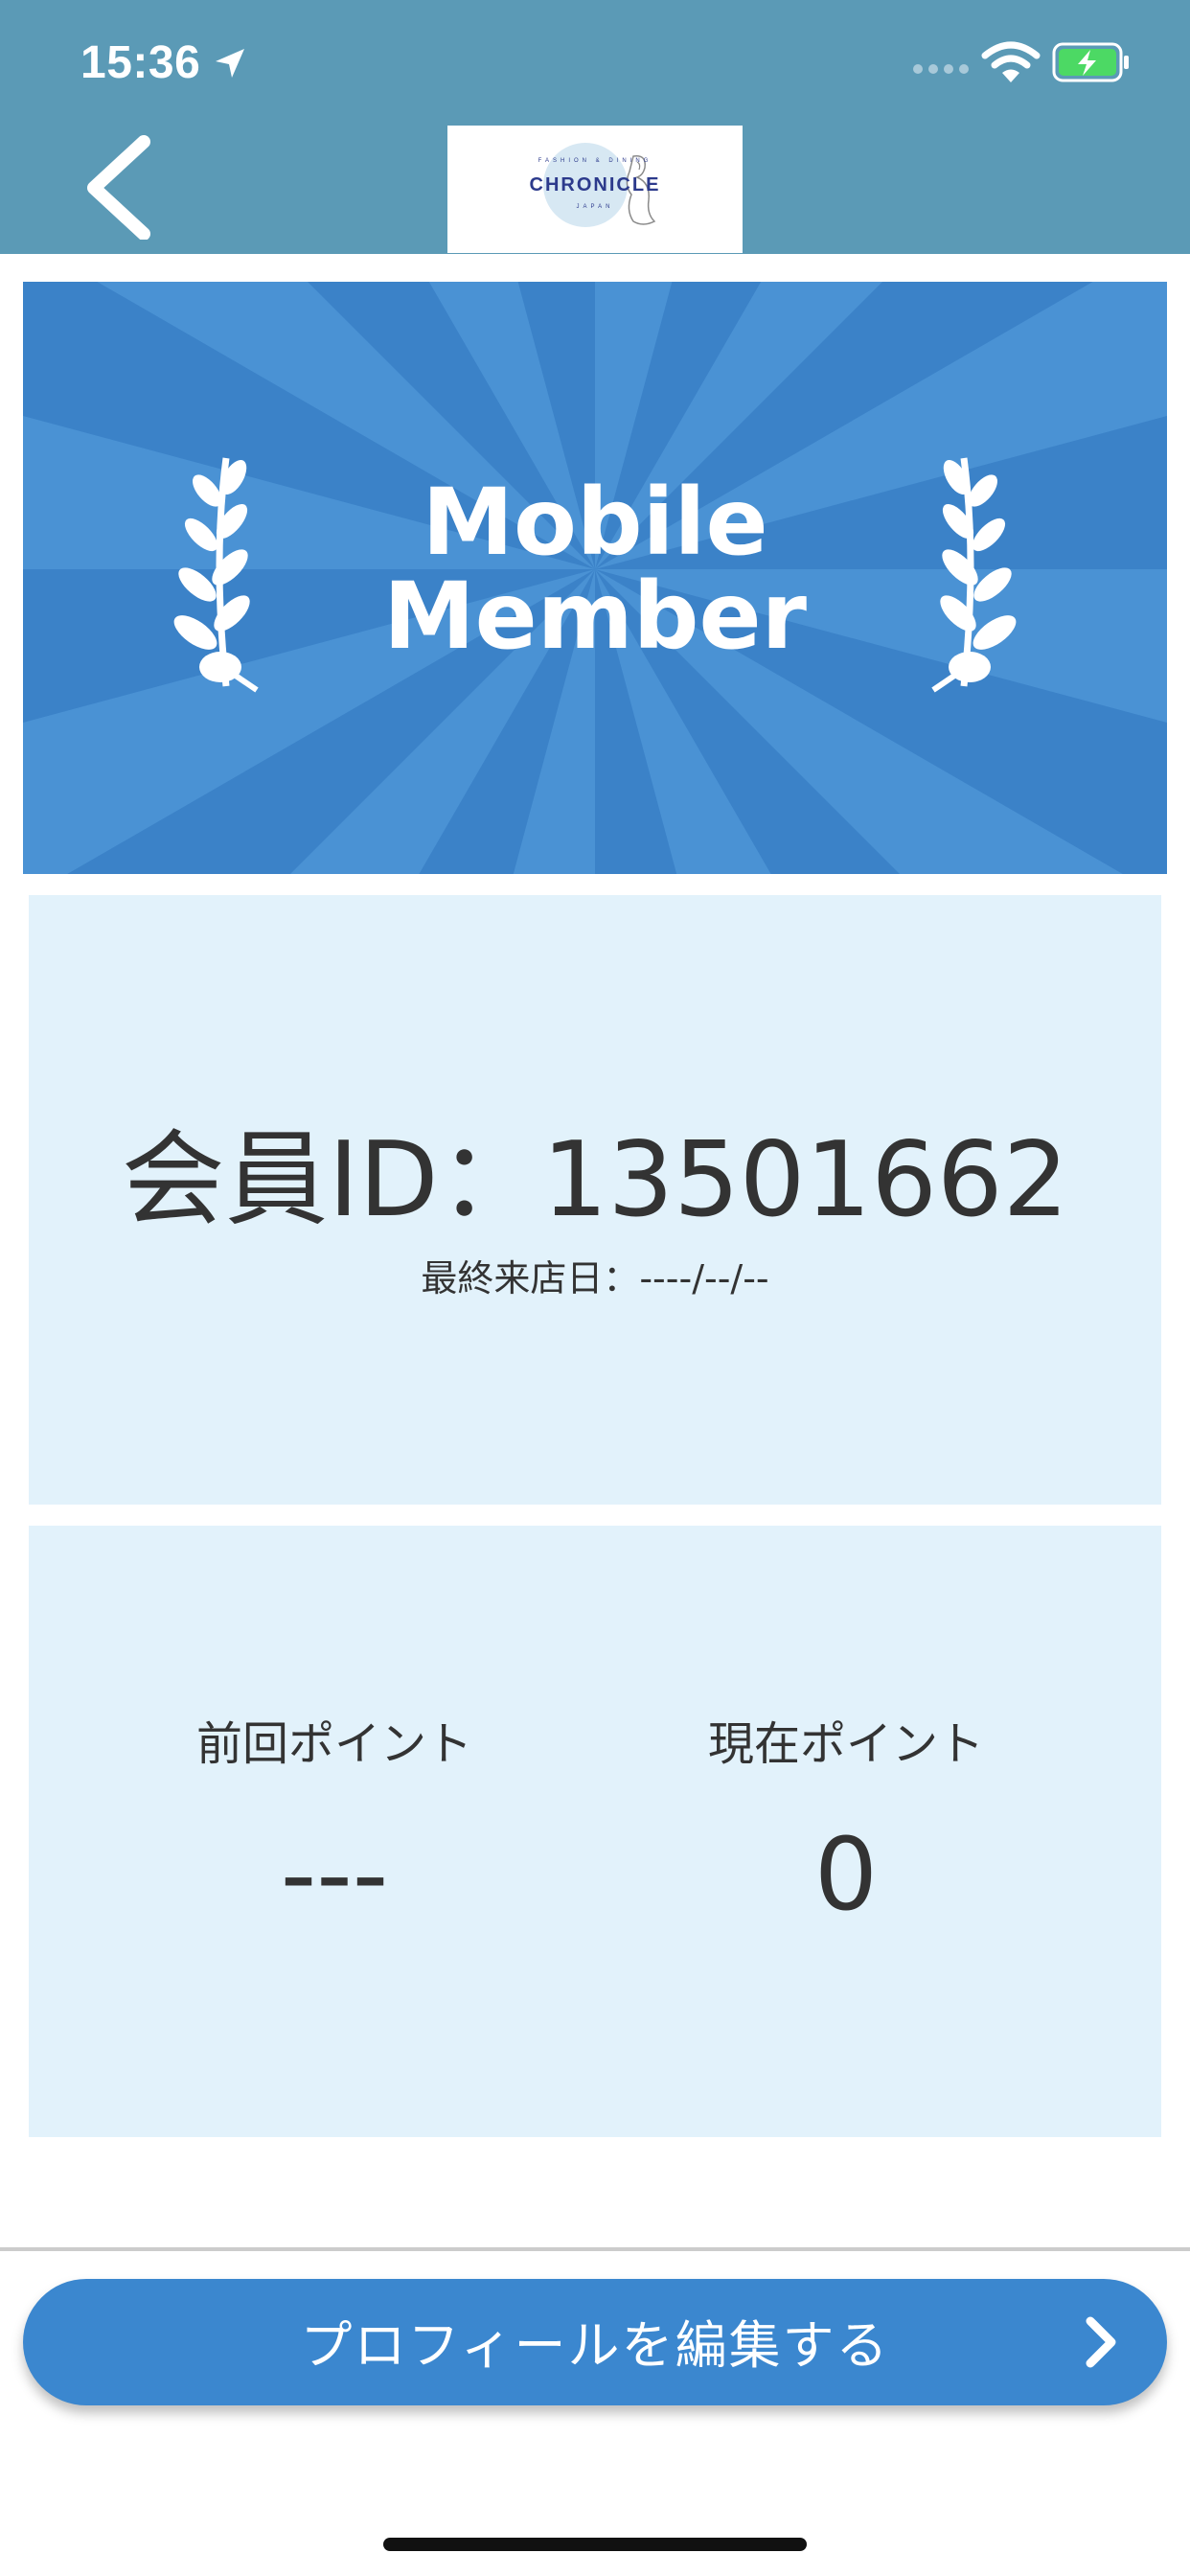 The width and height of the screenshot is (1190, 2576). Describe the element at coordinates (1091, 62) in the screenshot. I see `battery-charging-icon` at that location.